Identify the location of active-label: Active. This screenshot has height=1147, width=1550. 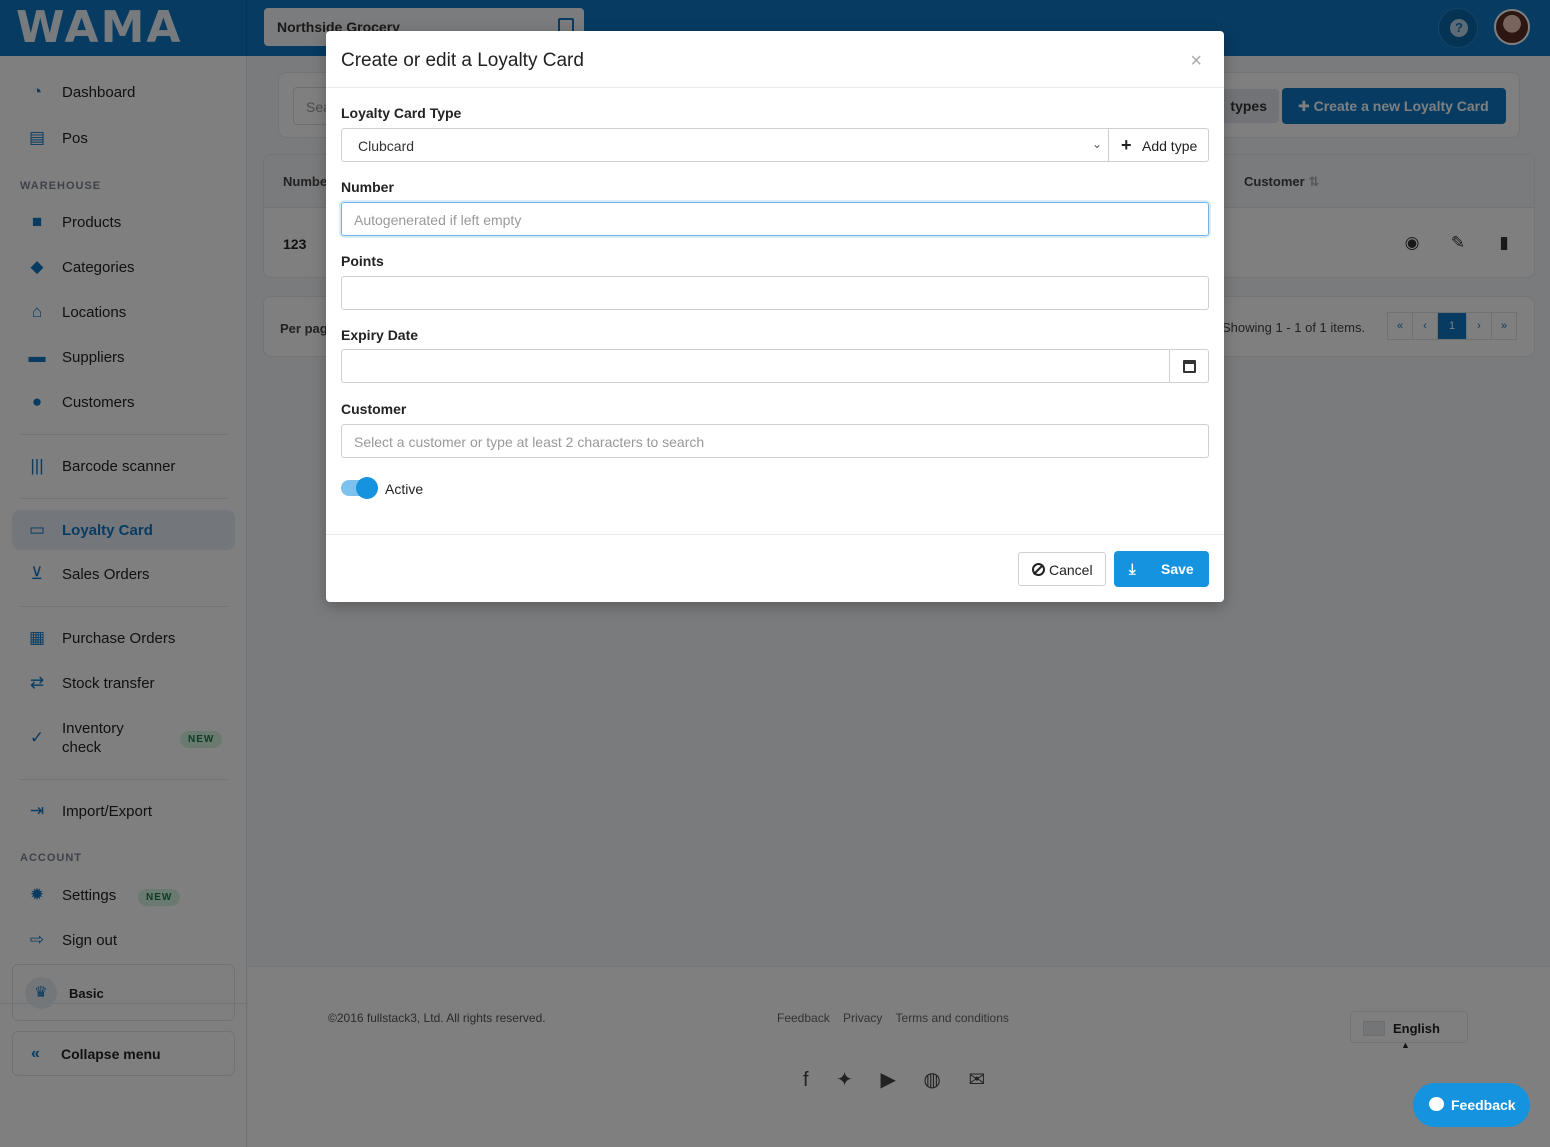
(404, 489).